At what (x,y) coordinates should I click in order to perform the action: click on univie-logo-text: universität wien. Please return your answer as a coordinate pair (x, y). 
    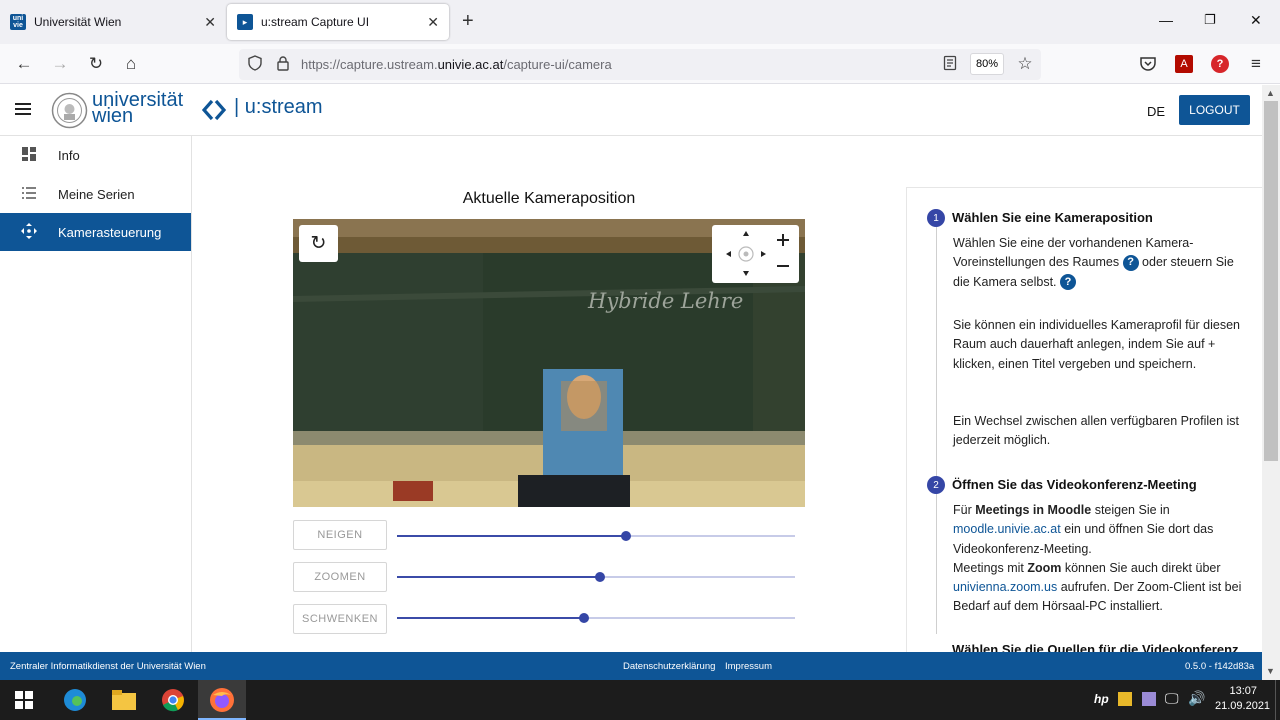
    Looking at the image, I should click on (137, 108).